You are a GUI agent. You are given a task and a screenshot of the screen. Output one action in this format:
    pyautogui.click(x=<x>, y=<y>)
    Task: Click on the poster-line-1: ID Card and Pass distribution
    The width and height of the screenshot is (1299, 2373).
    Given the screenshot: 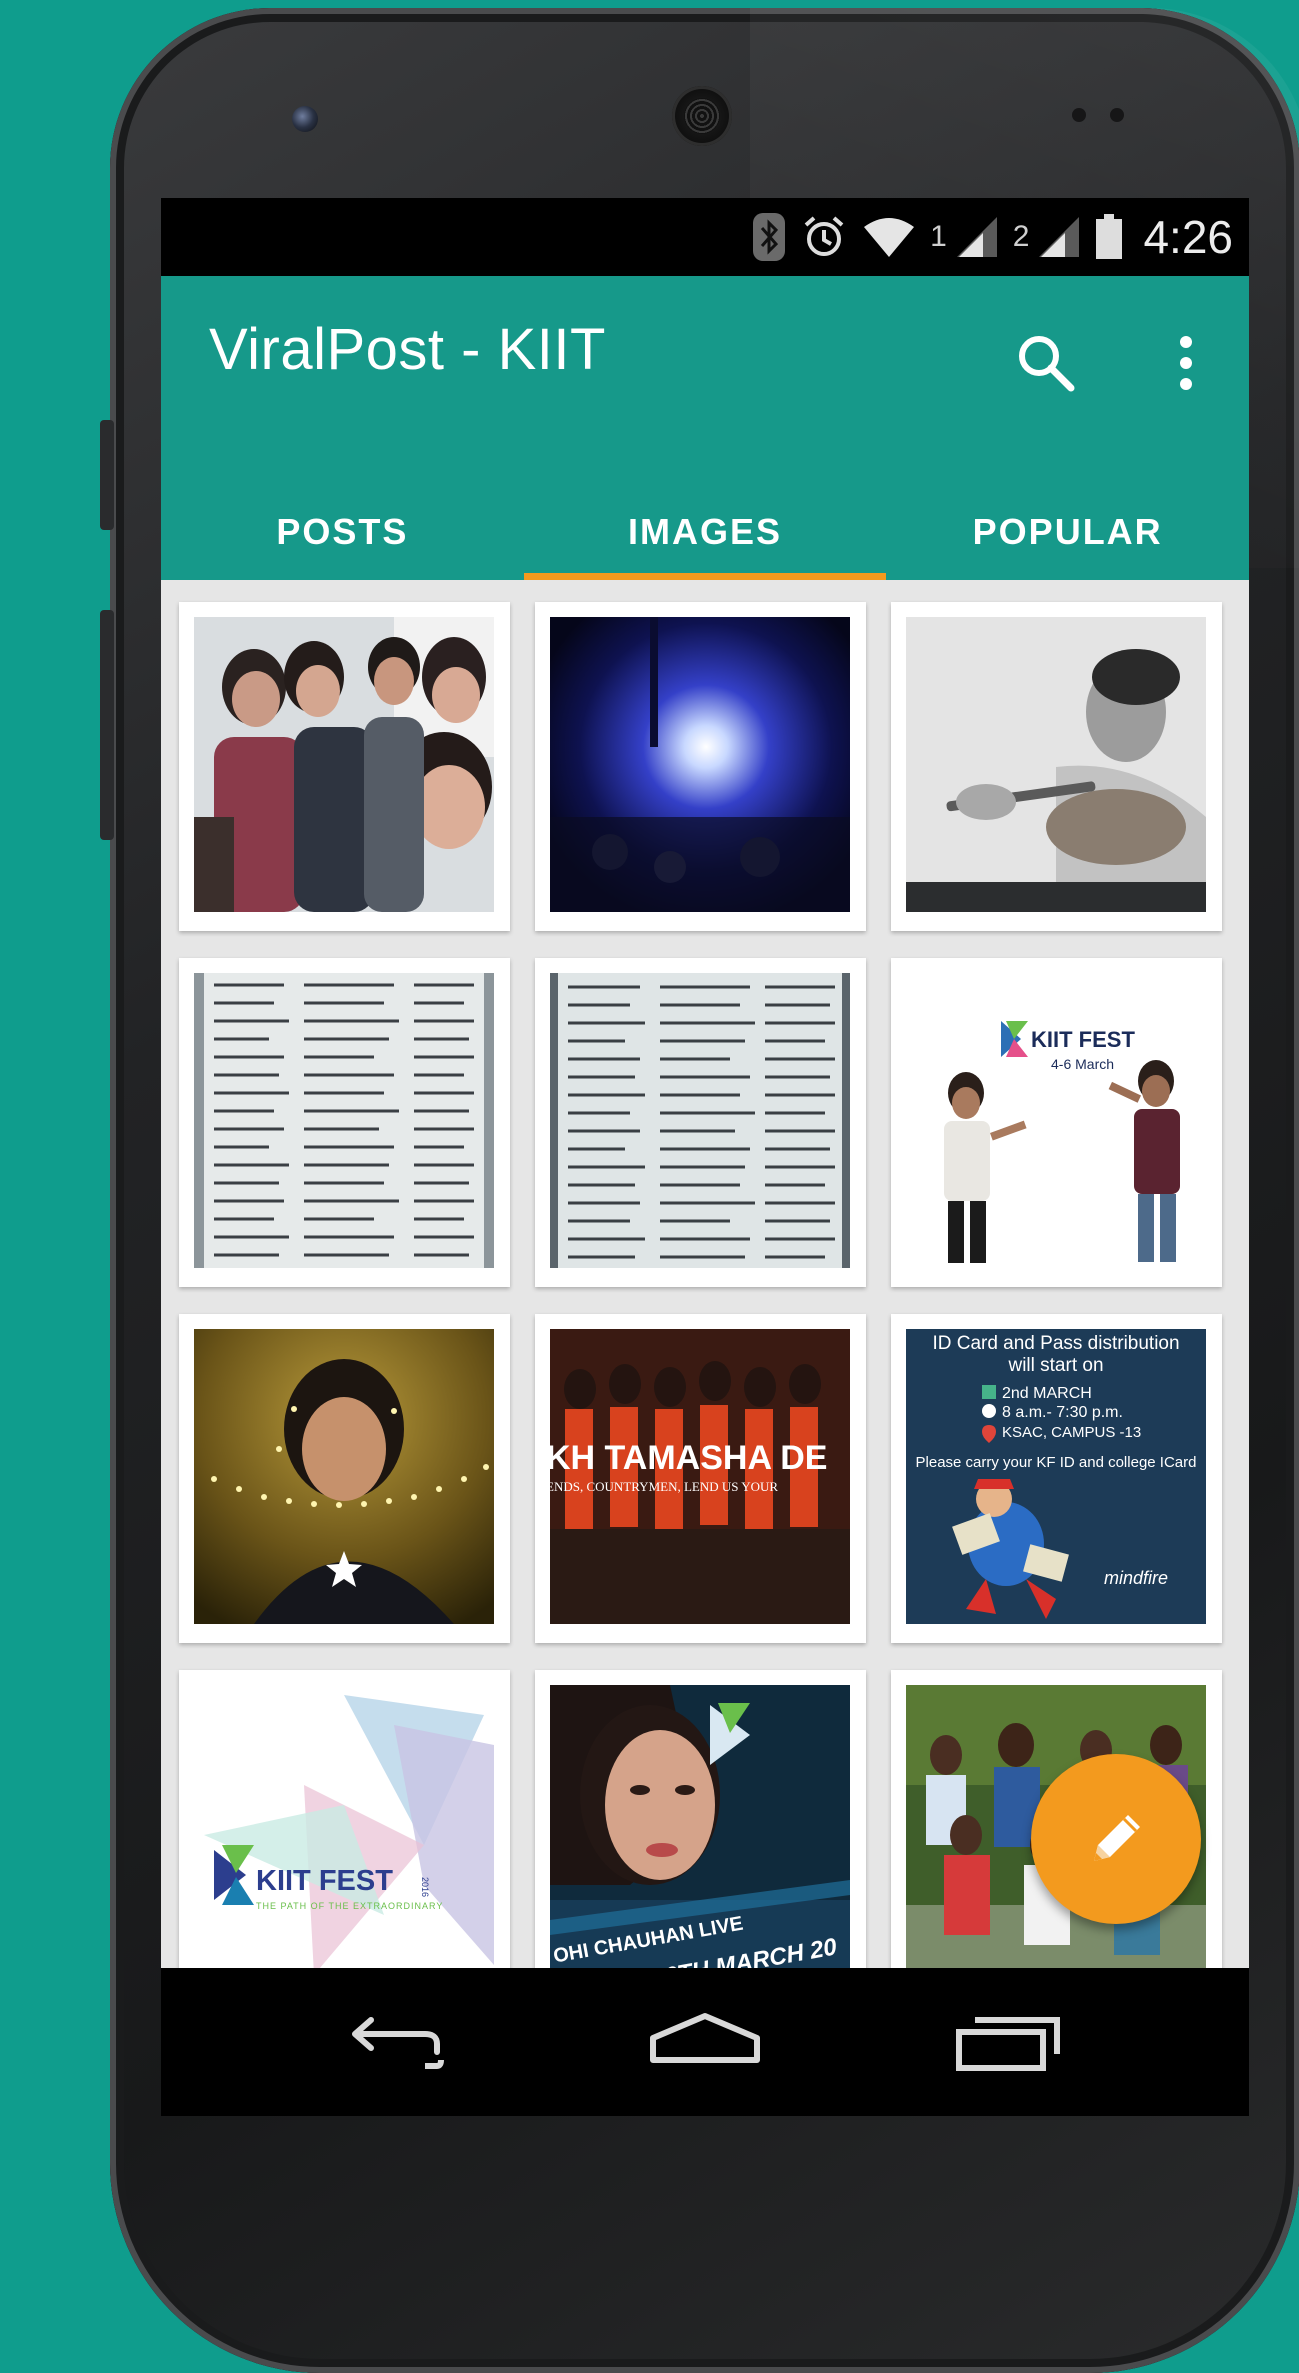 What is the action you would take?
    pyautogui.click(x=1055, y=1343)
    